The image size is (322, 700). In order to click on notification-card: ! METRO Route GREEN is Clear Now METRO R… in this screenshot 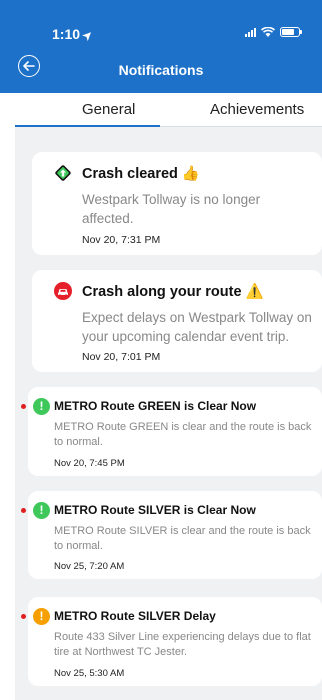, I will do `click(171, 431)`.